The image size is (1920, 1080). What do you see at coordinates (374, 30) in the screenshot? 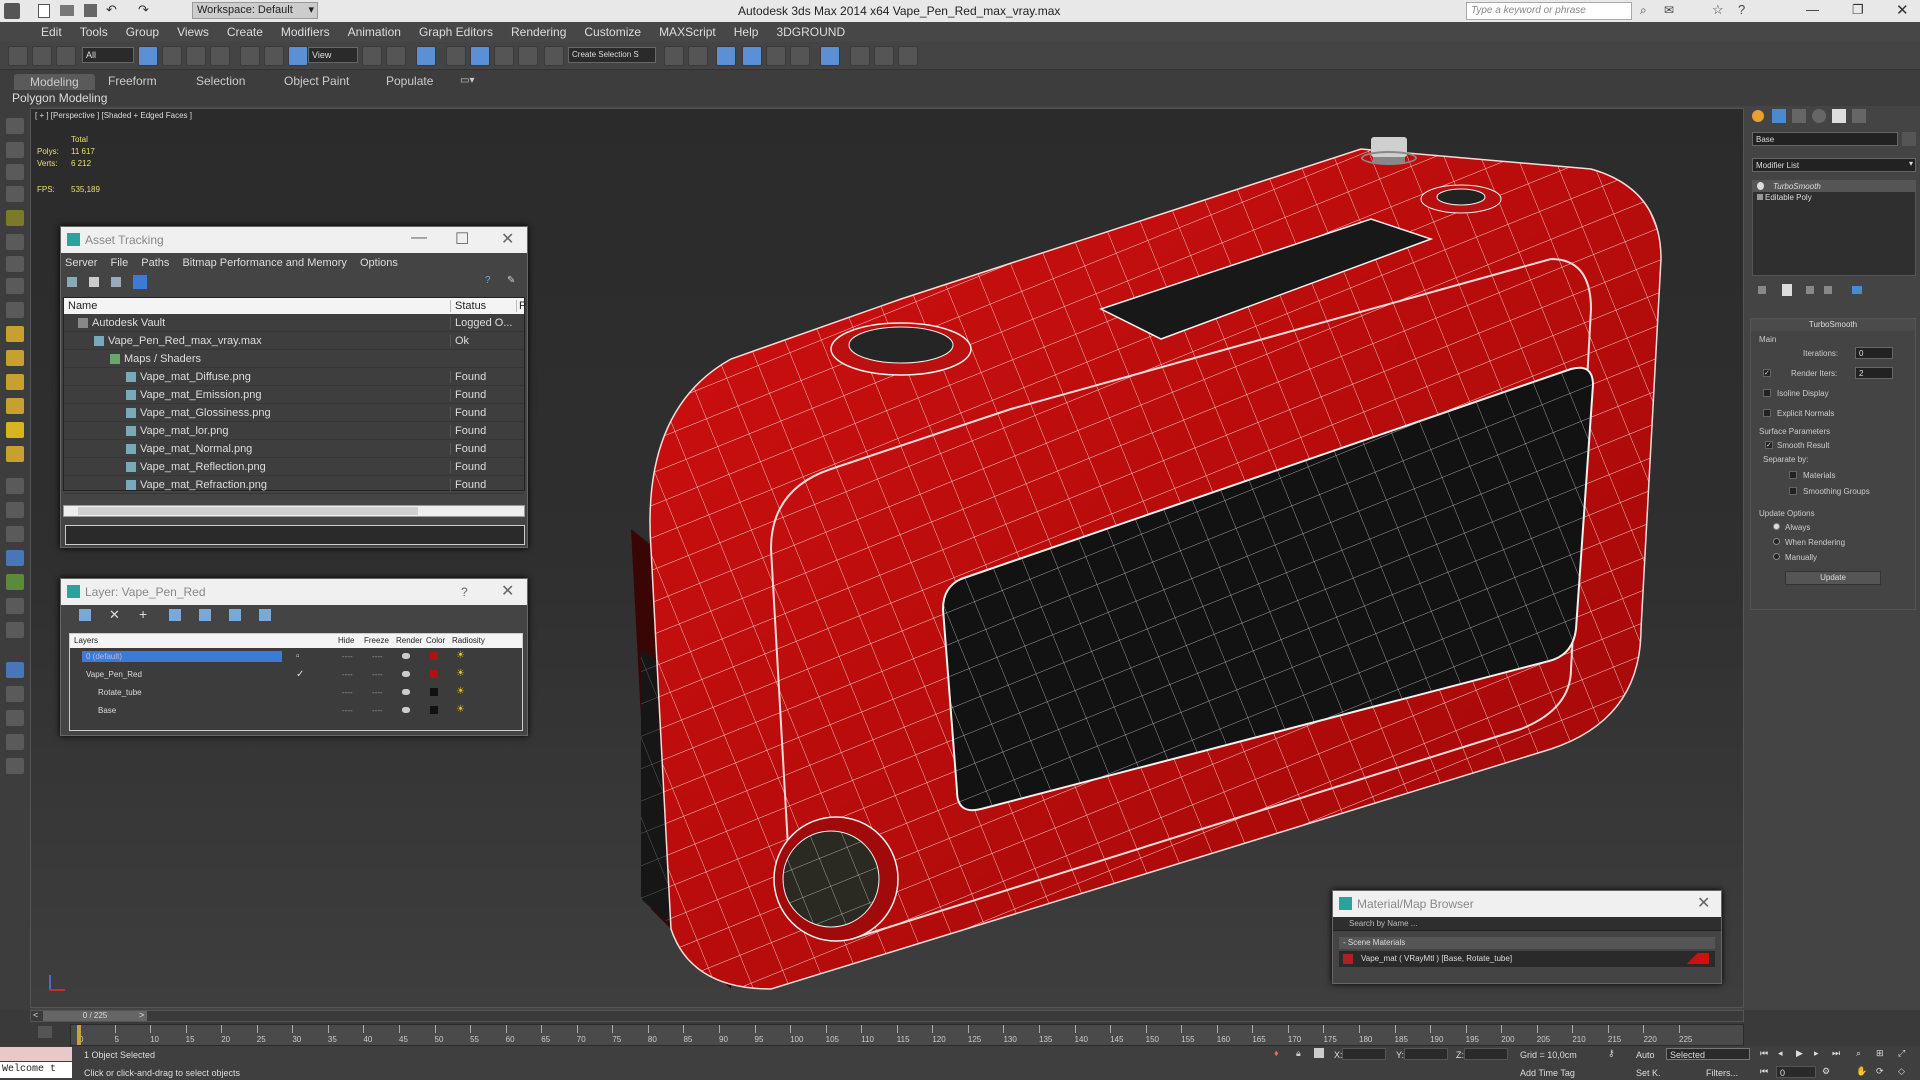
I see `menu-item-animation: Animation` at bounding box center [374, 30].